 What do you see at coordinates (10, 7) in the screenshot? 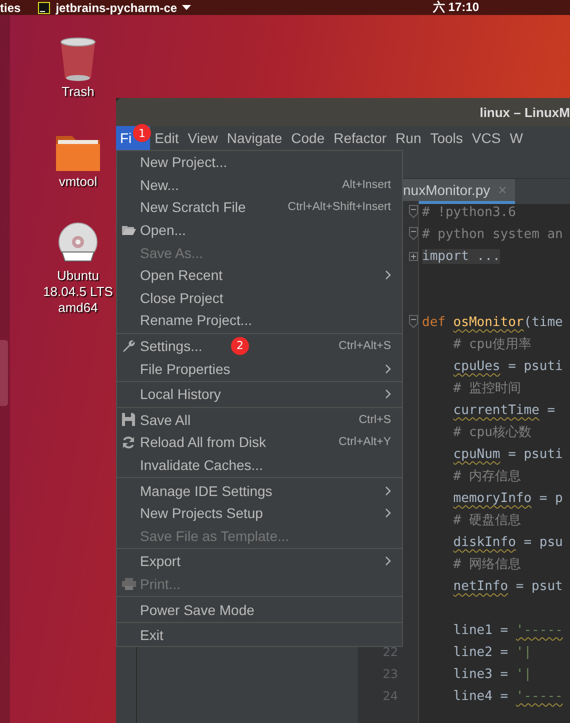
I see `activities-button: ties` at bounding box center [10, 7].